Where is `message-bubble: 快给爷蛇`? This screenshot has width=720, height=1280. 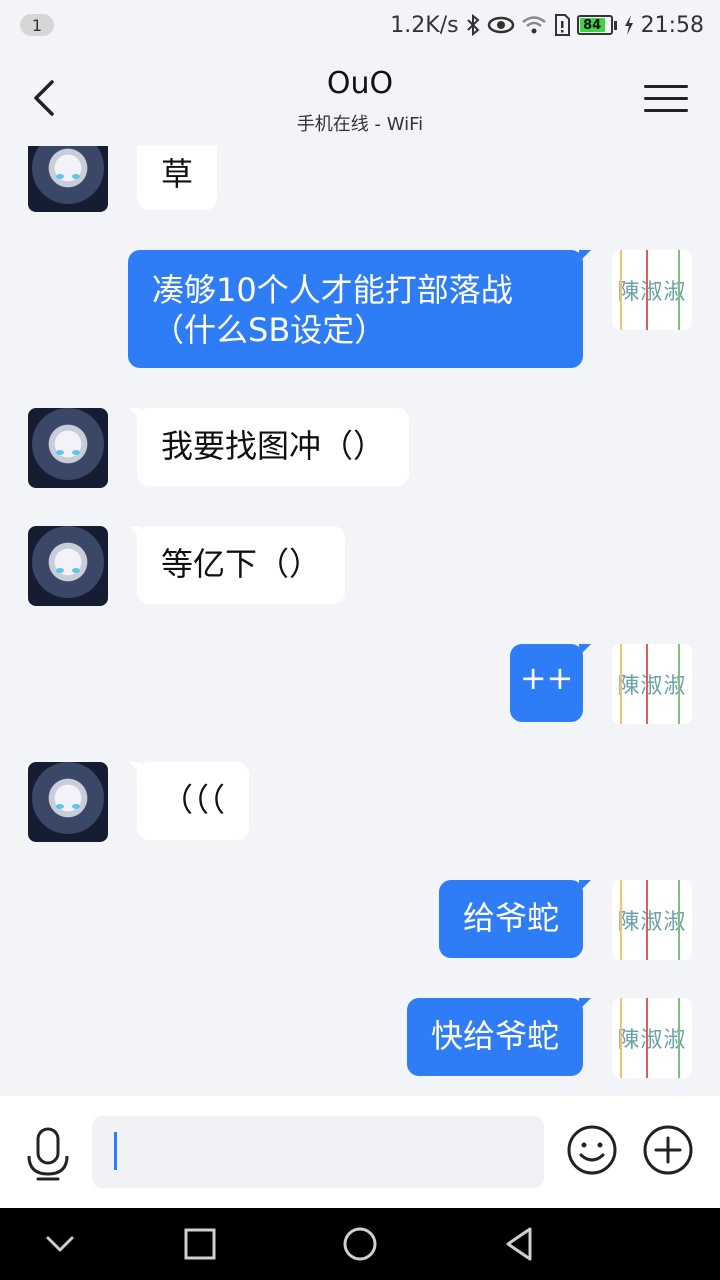
message-bubble: 快给爷蛇 is located at coordinates (499, 1037).